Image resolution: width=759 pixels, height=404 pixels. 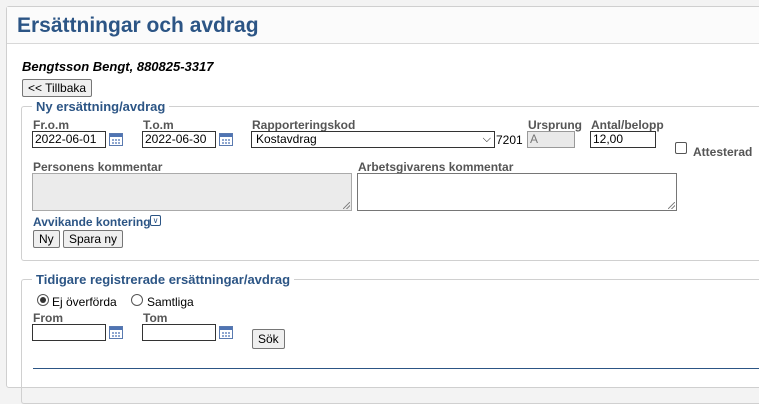 What do you see at coordinates (93, 239) in the screenshot?
I see `save-new-button: Spara ny` at bounding box center [93, 239].